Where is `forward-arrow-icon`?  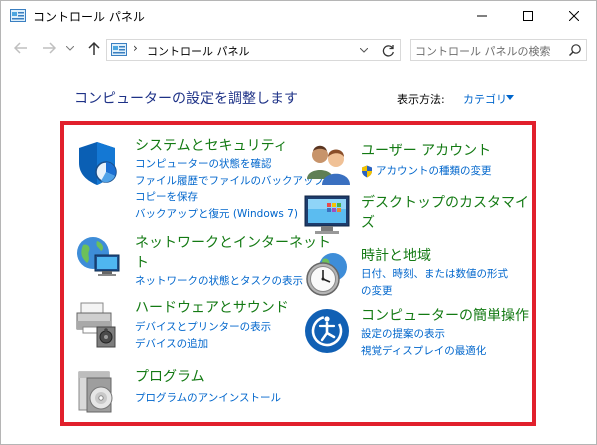 forward-arrow-icon is located at coordinates (49, 48).